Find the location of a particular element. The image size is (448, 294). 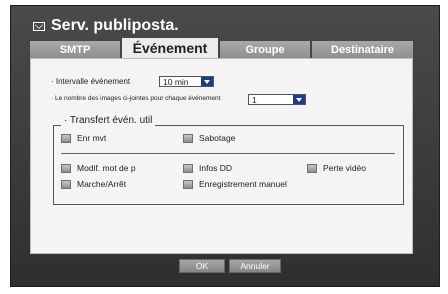

images-select: 1 is located at coordinates (277, 99).